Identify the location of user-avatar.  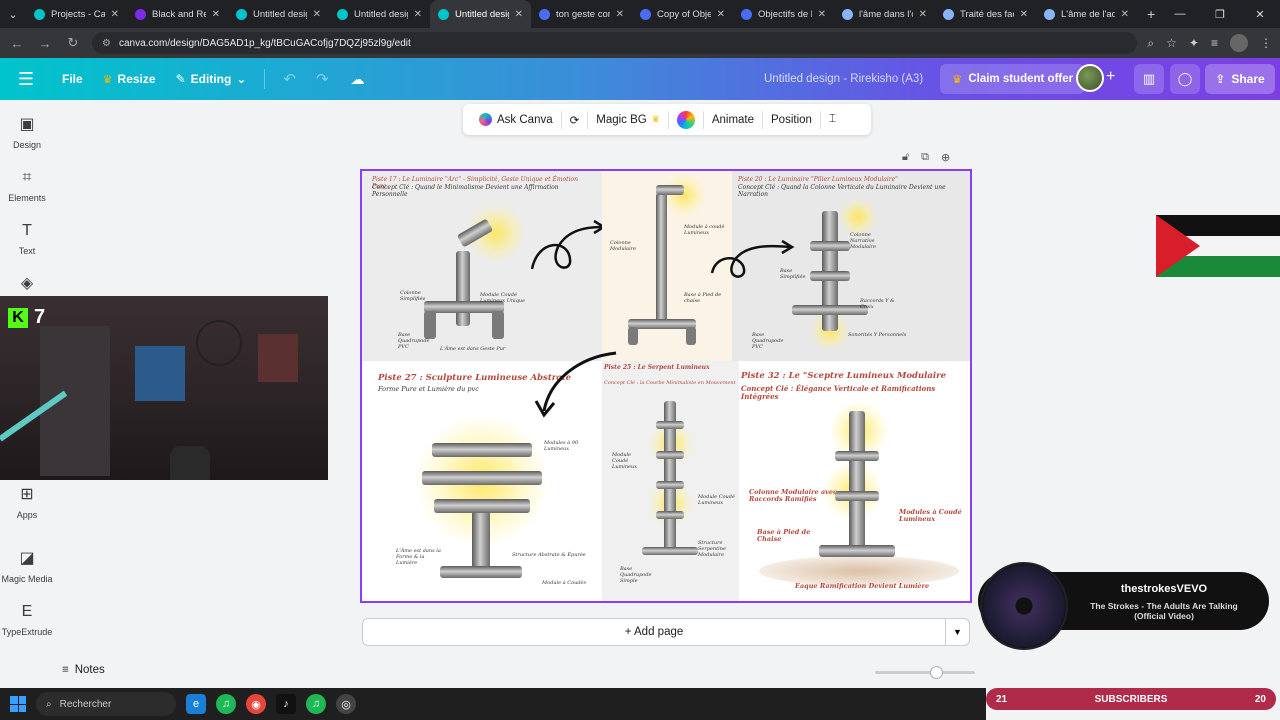
(1090, 78).